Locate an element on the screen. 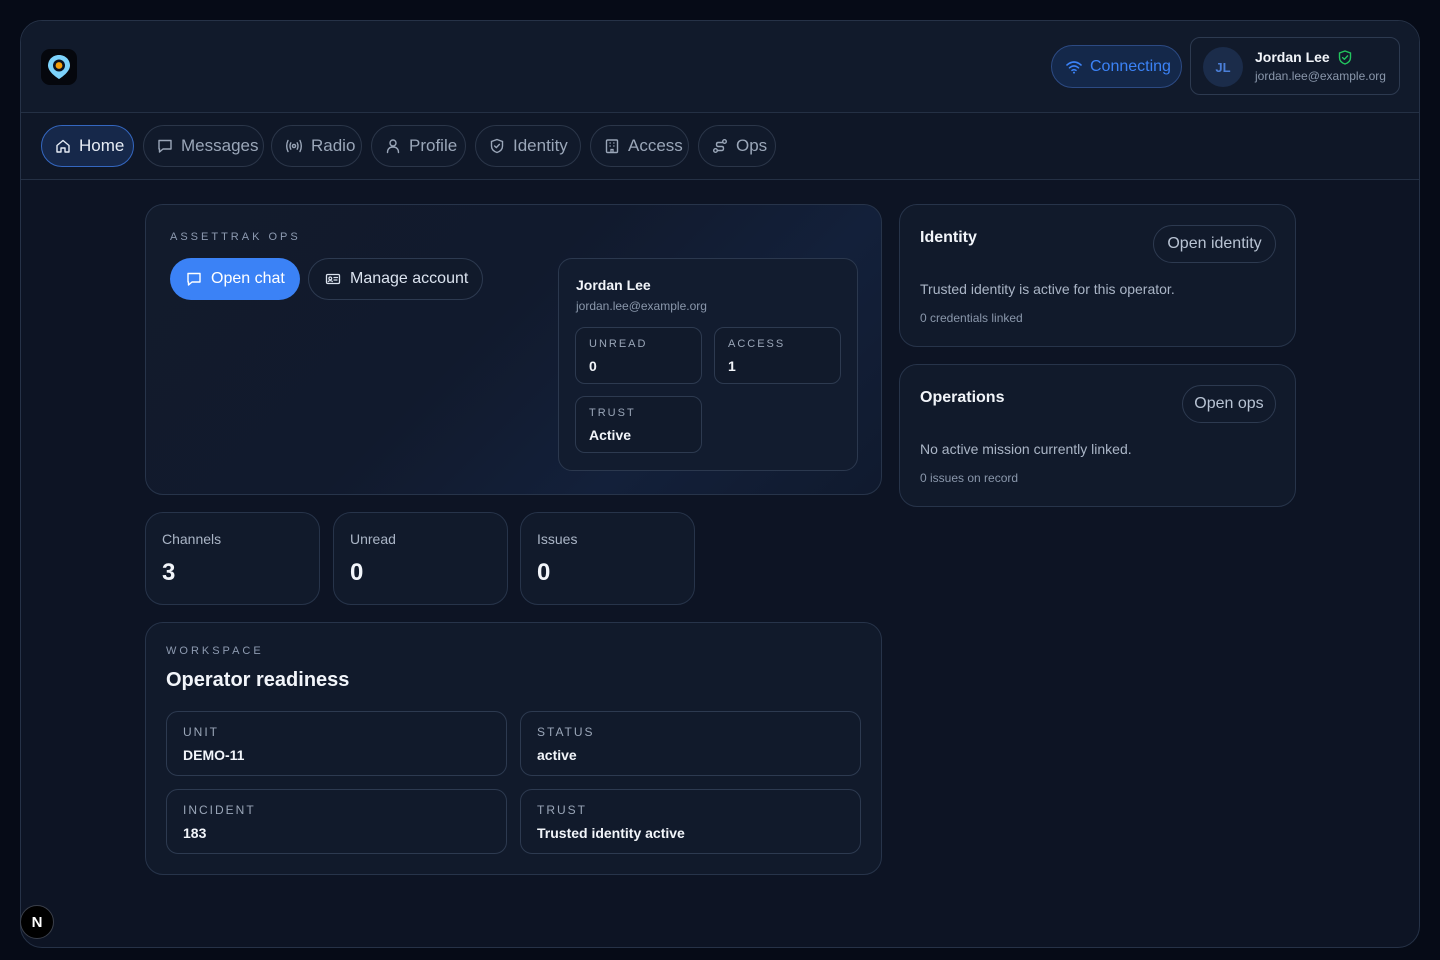 Image resolution: width=1440 pixels, height=960 pixels. status-field: STATUS active is located at coordinates (690, 743).